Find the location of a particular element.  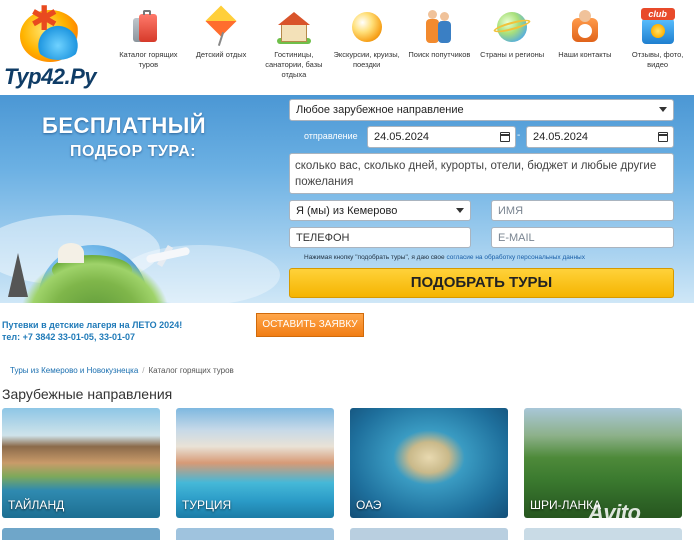

taj-mahal-icon is located at coordinates (71, 253).